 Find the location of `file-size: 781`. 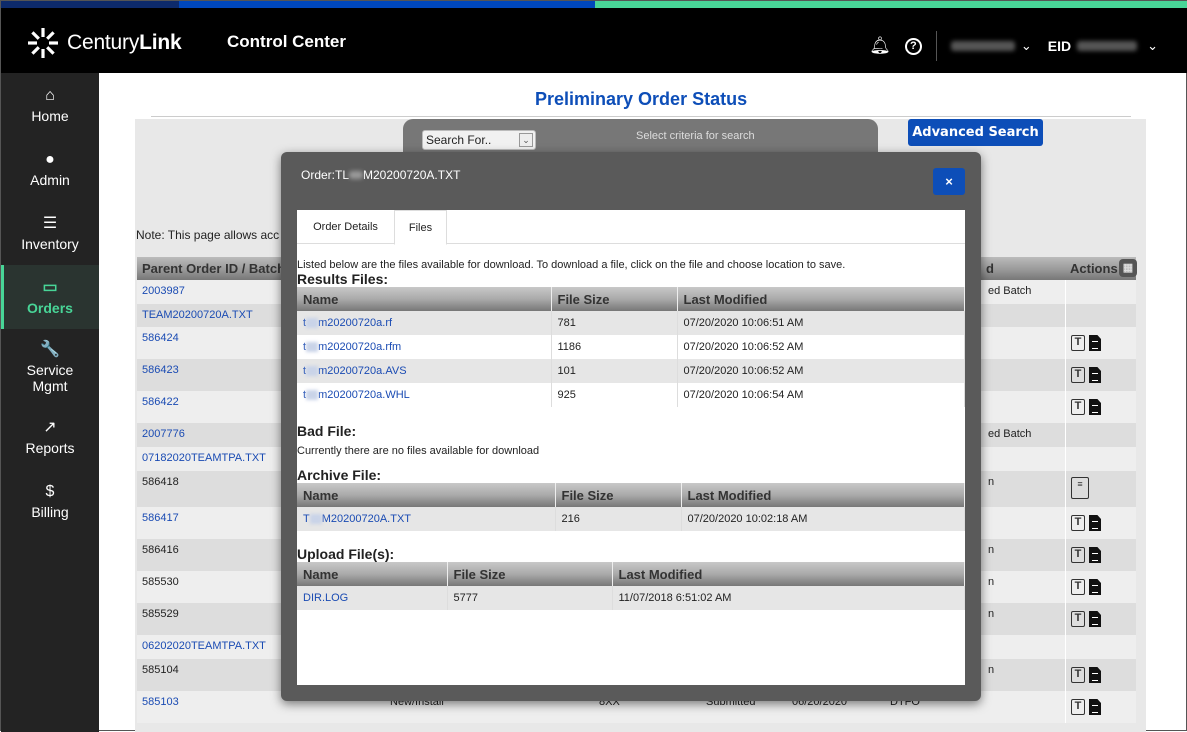

file-size: 781 is located at coordinates (614, 323).